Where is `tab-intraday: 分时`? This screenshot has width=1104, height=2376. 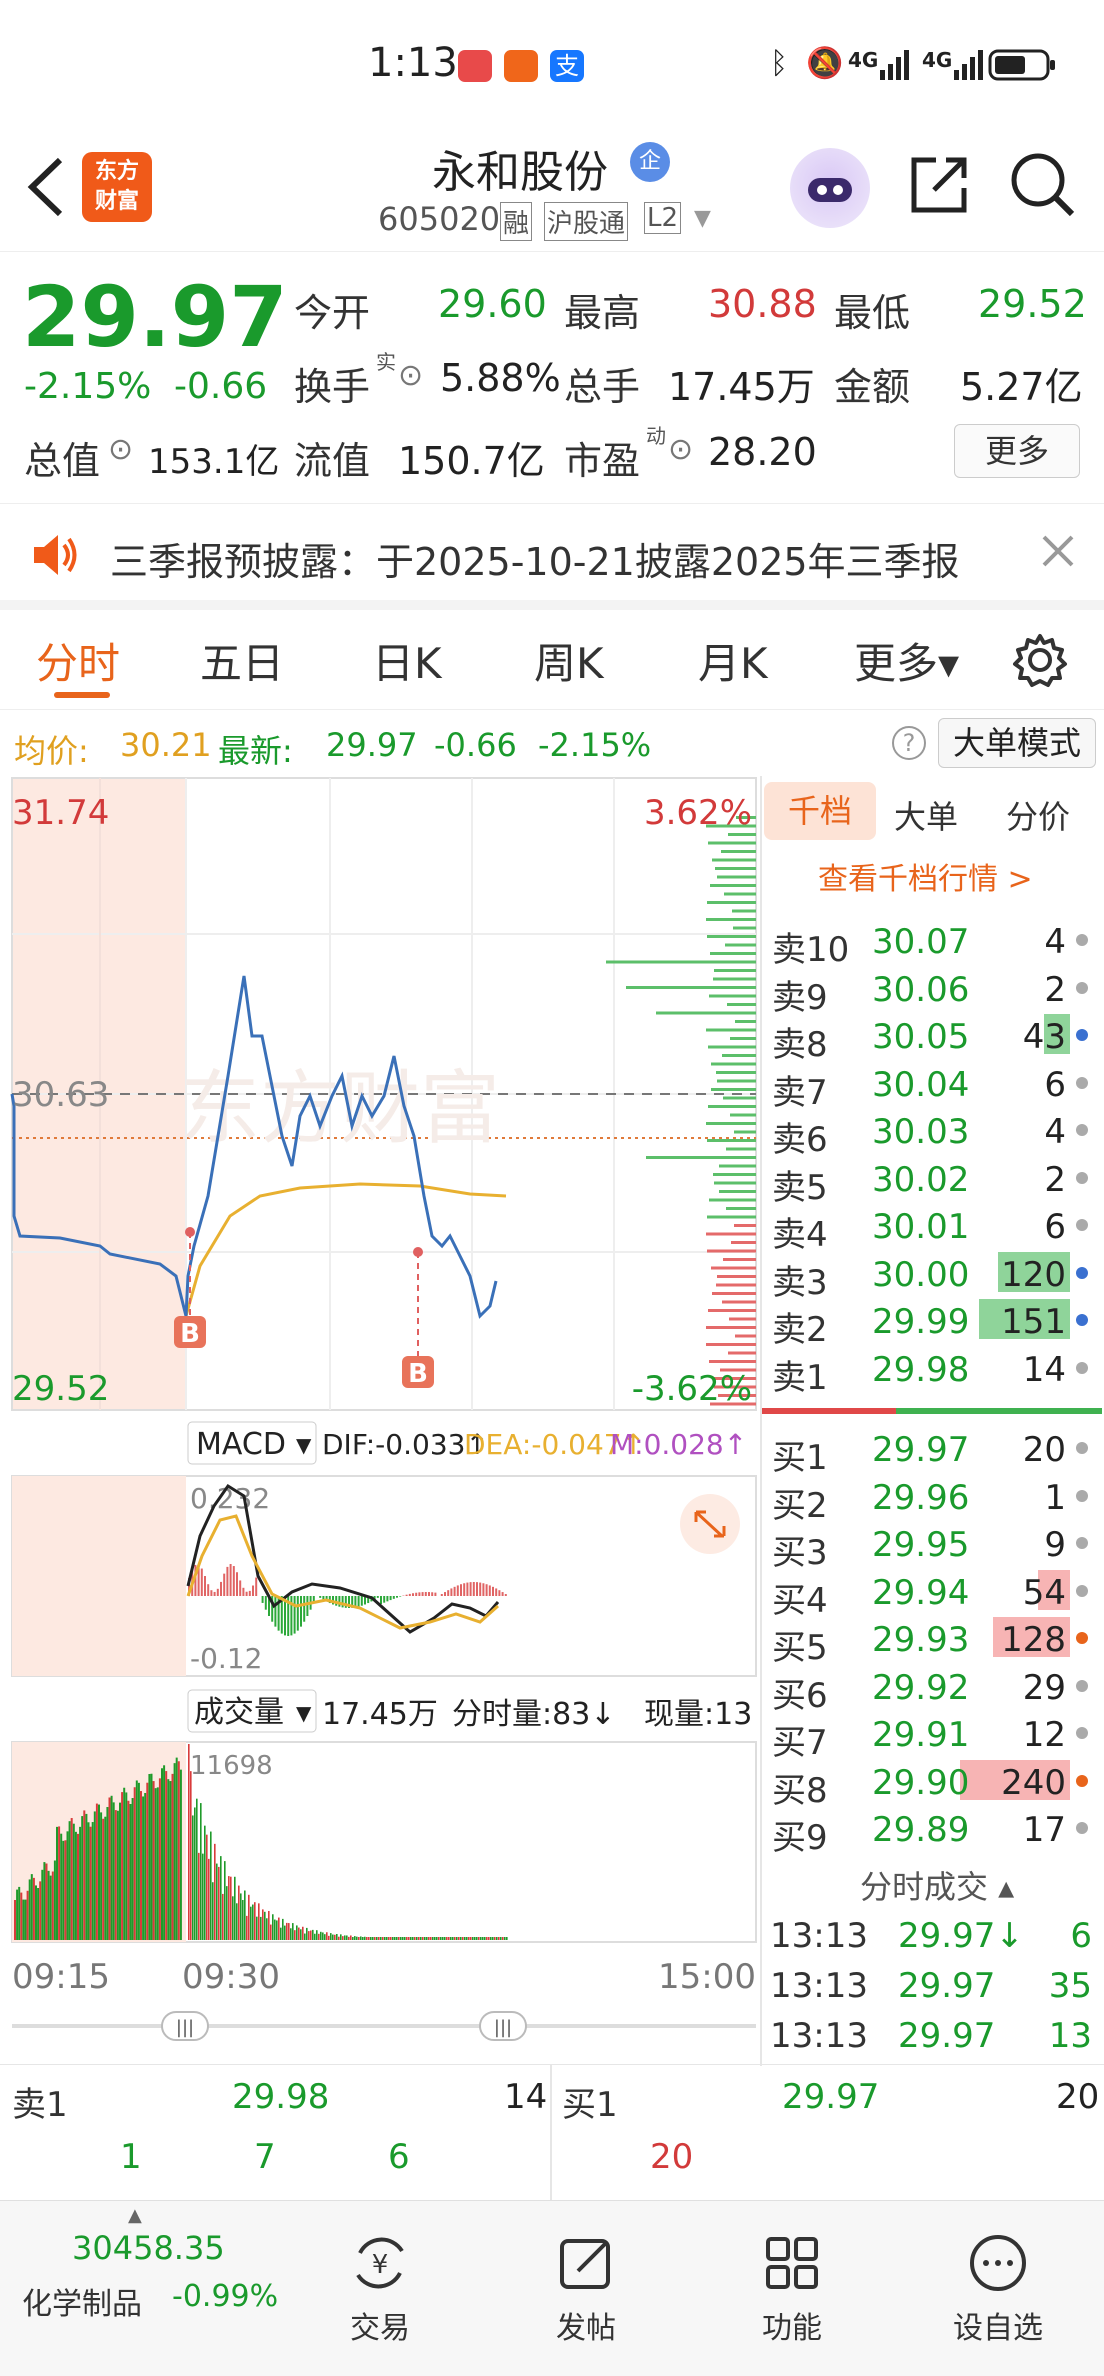 tab-intraday: 分时 is located at coordinates (78, 660).